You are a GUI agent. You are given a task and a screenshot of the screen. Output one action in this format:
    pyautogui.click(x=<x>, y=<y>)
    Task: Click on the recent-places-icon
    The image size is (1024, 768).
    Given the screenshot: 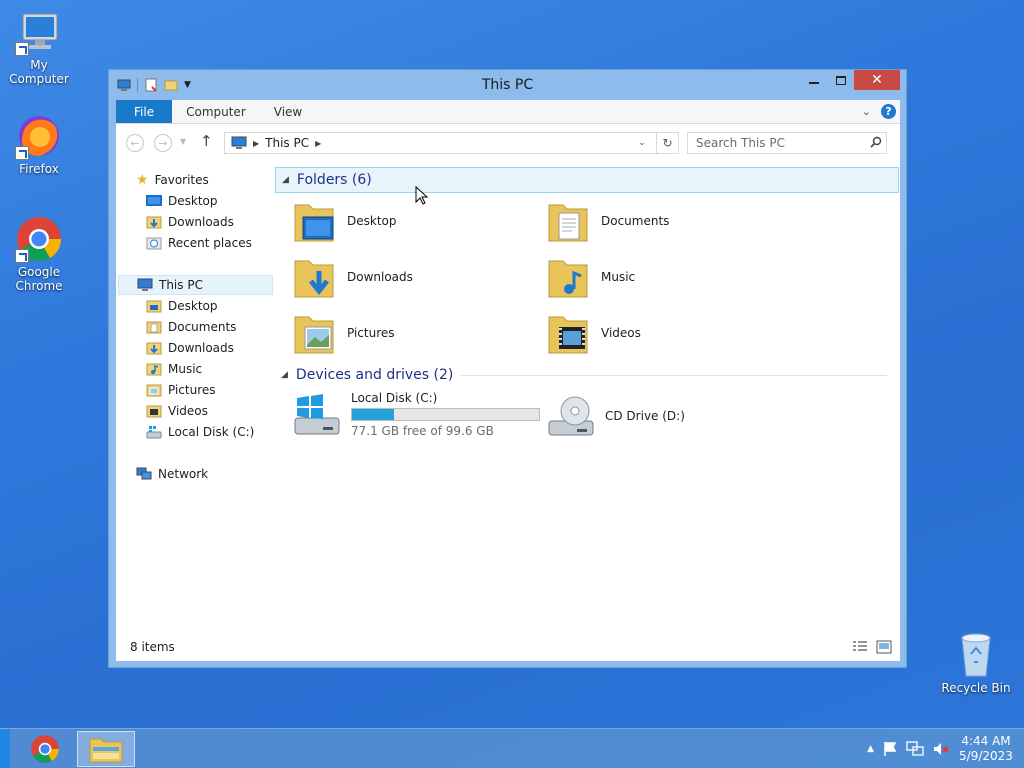 What is the action you would take?
    pyautogui.click(x=154, y=243)
    